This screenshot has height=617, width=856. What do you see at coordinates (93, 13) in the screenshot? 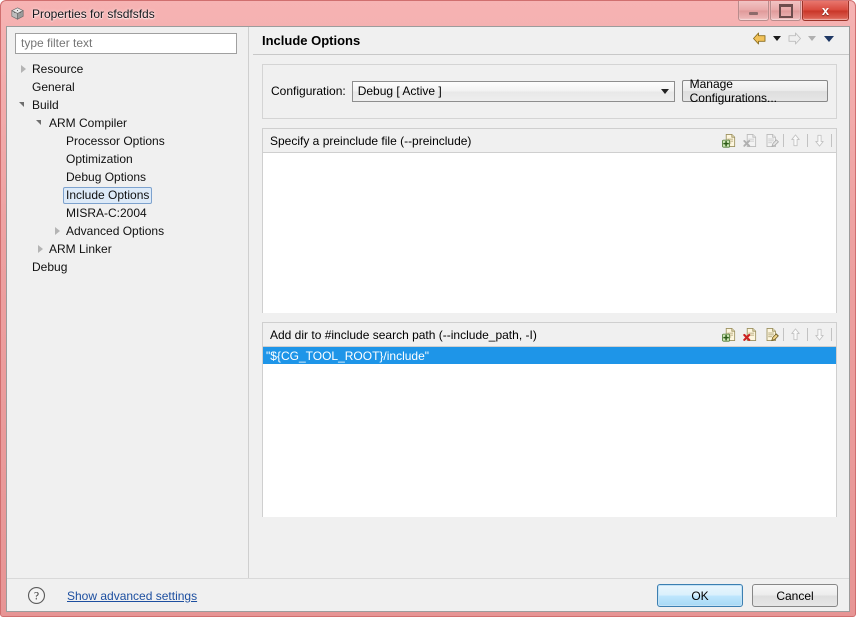
I see `window-title: Properties for sfsdfsfds` at bounding box center [93, 13].